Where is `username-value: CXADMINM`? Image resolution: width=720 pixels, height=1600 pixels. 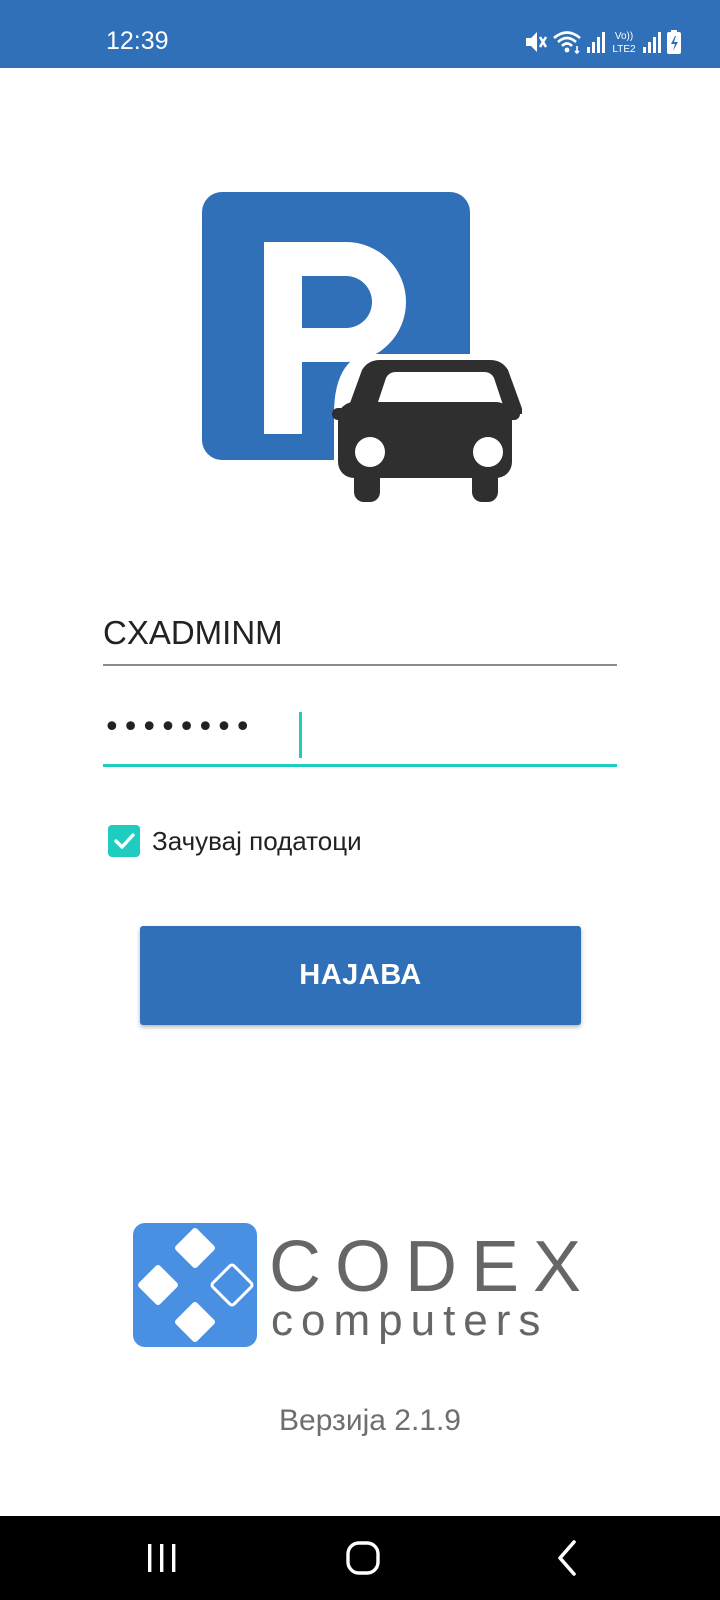 username-value: CXADMINM is located at coordinates (193, 632).